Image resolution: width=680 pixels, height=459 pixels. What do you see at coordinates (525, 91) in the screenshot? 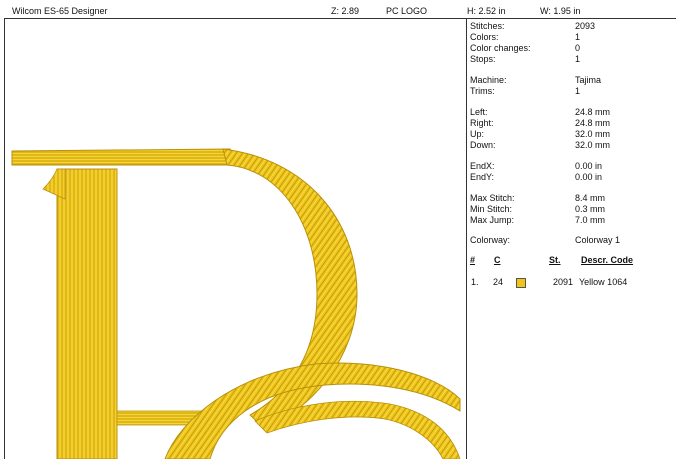
I see `info-trims: Trims: 1` at bounding box center [525, 91].